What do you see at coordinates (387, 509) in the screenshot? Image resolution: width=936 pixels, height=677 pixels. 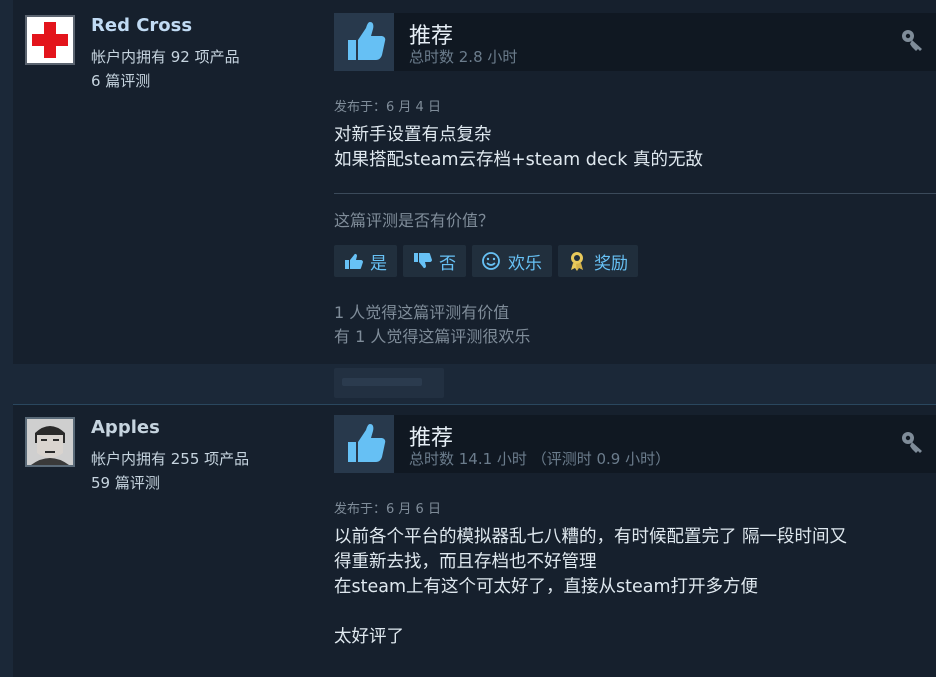 I see `posted-date: 发布于：6 月 6 日` at bounding box center [387, 509].